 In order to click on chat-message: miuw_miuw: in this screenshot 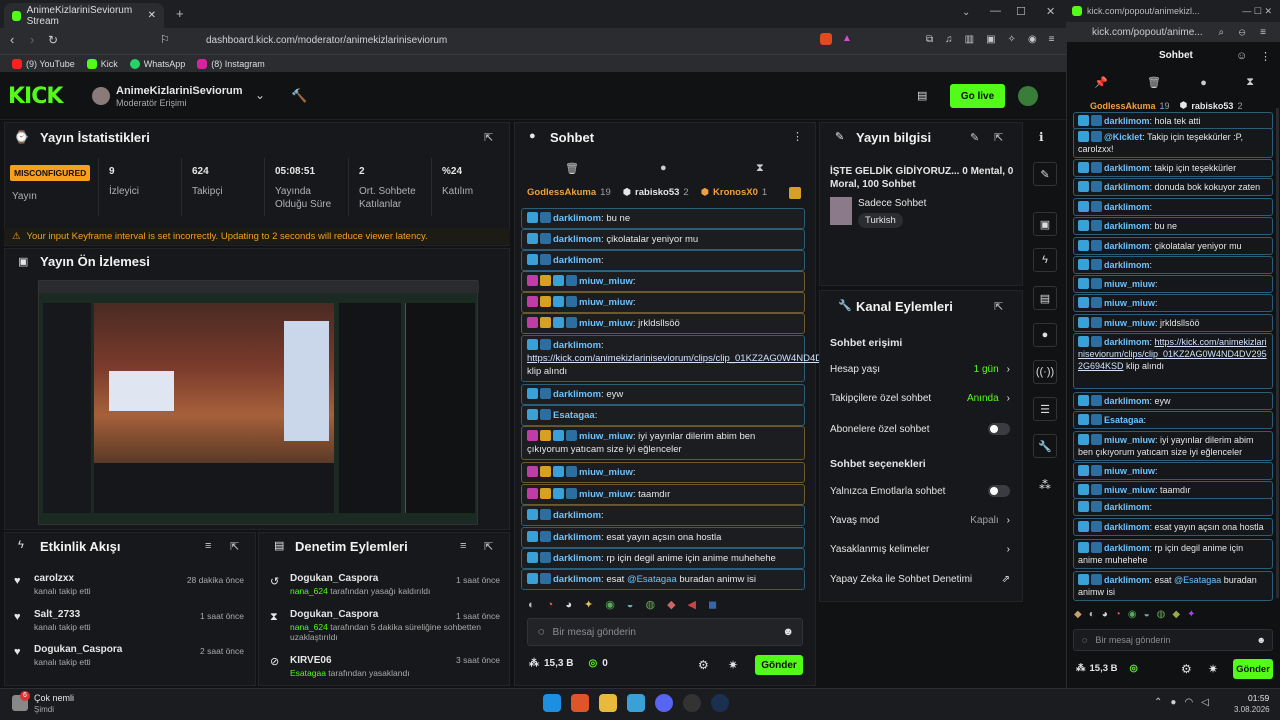, I will do `click(663, 281)`.